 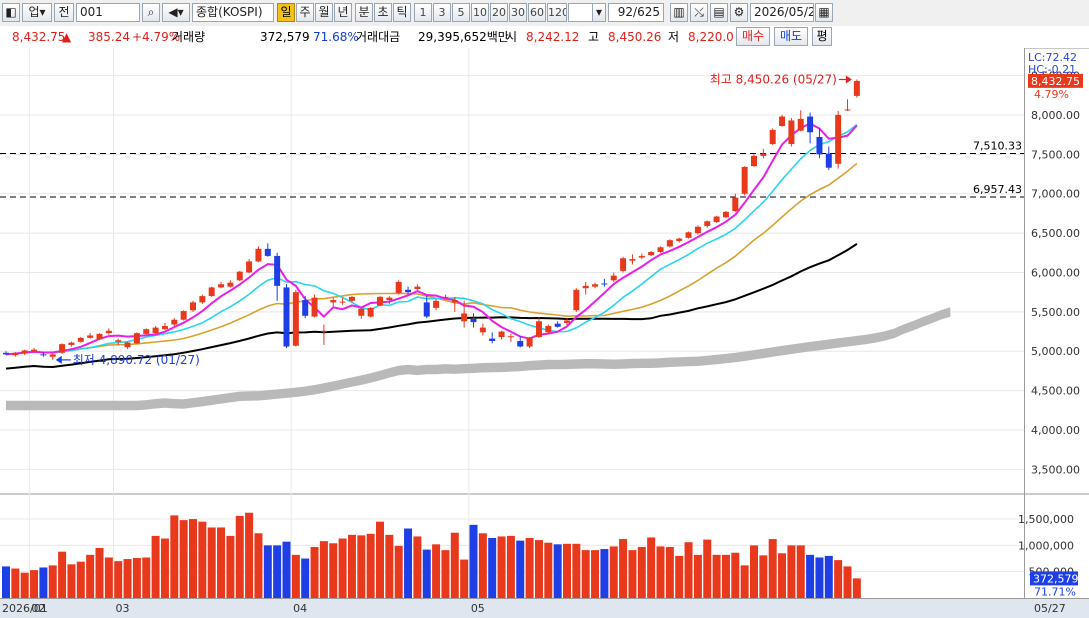 What do you see at coordinates (37, 12) in the screenshot?
I see `market-select: 업▾` at bounding box center [37, 12].